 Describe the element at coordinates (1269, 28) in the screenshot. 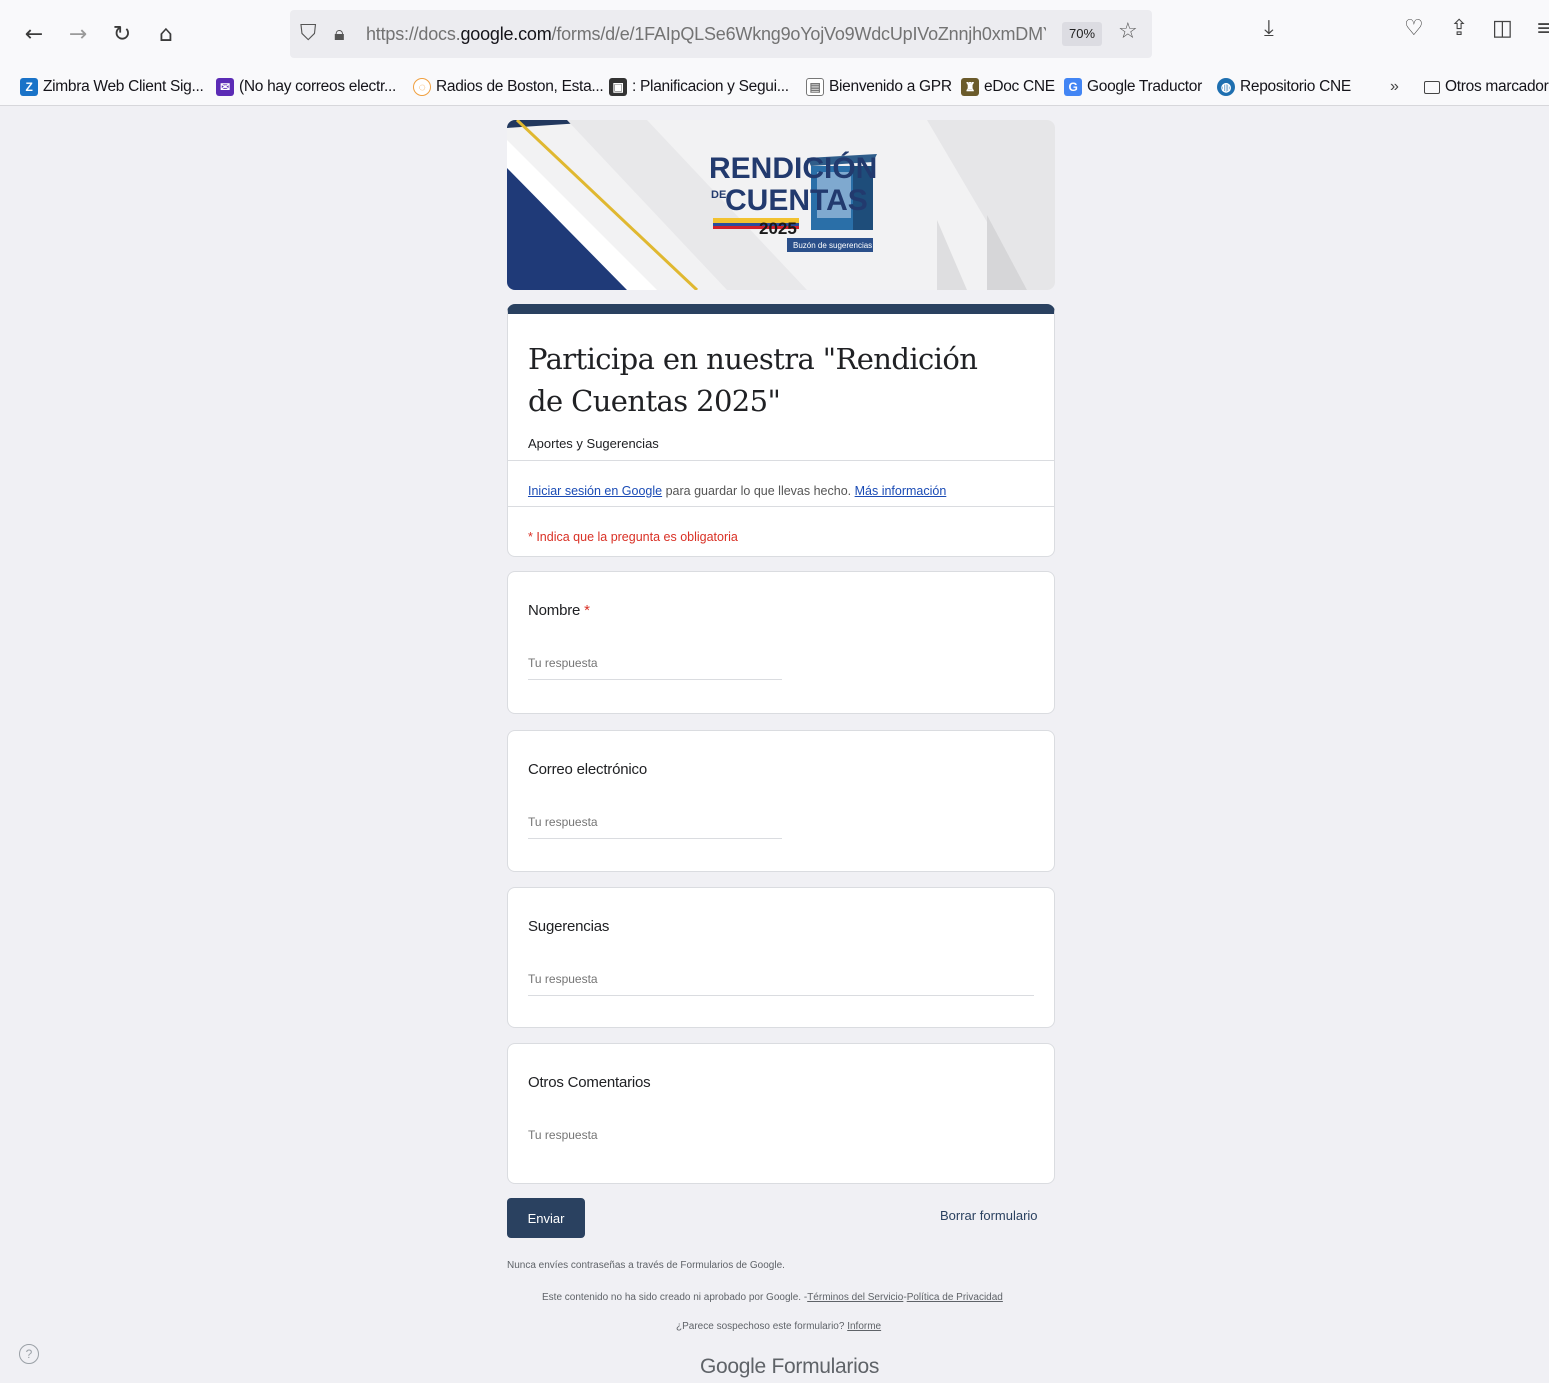

I see `downloads-icon: ⤓` at that location.